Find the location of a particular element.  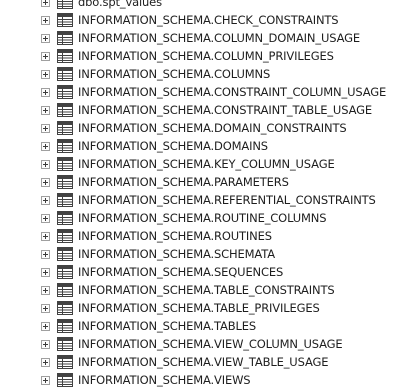

tree-node: INFORMATION_SCHEMA.COLUMN_PRIVILEGES is located at coordinates (199, 56).